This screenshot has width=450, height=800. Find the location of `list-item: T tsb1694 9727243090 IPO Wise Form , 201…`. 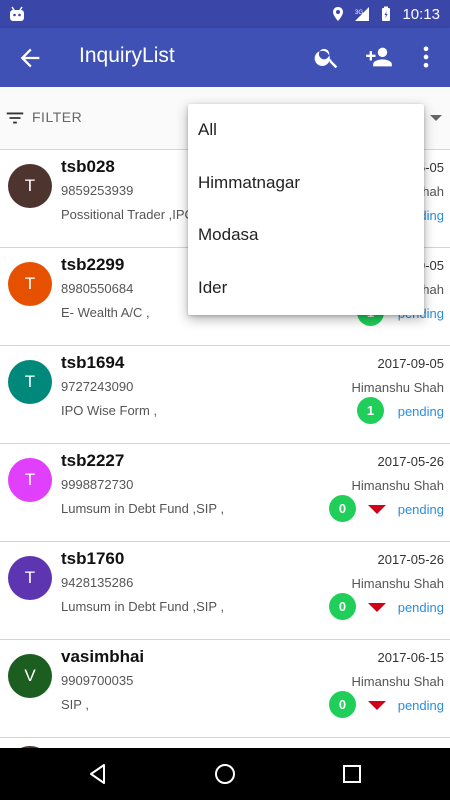

list-item: T tsb1694 9727243090 IPO Wise Form , 201… is located at coordinates (225, 395).